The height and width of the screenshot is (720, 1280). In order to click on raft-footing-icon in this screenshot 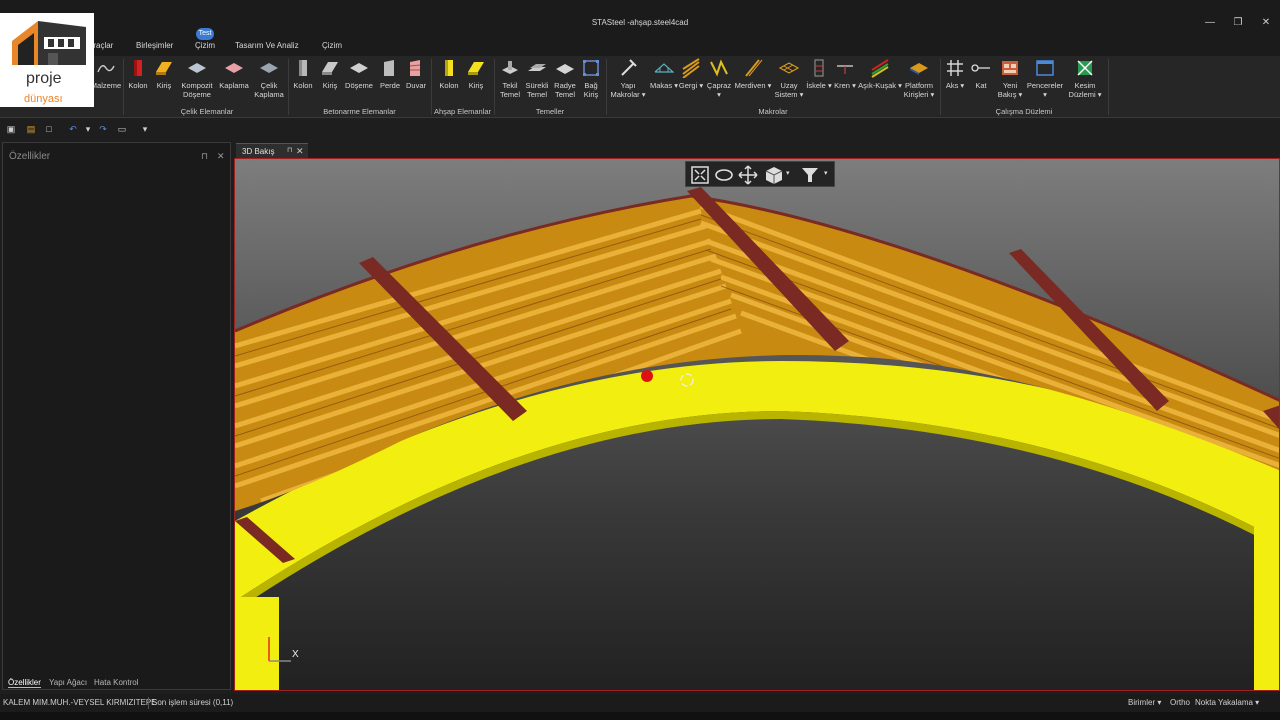, I will do `click(565, 69)`.